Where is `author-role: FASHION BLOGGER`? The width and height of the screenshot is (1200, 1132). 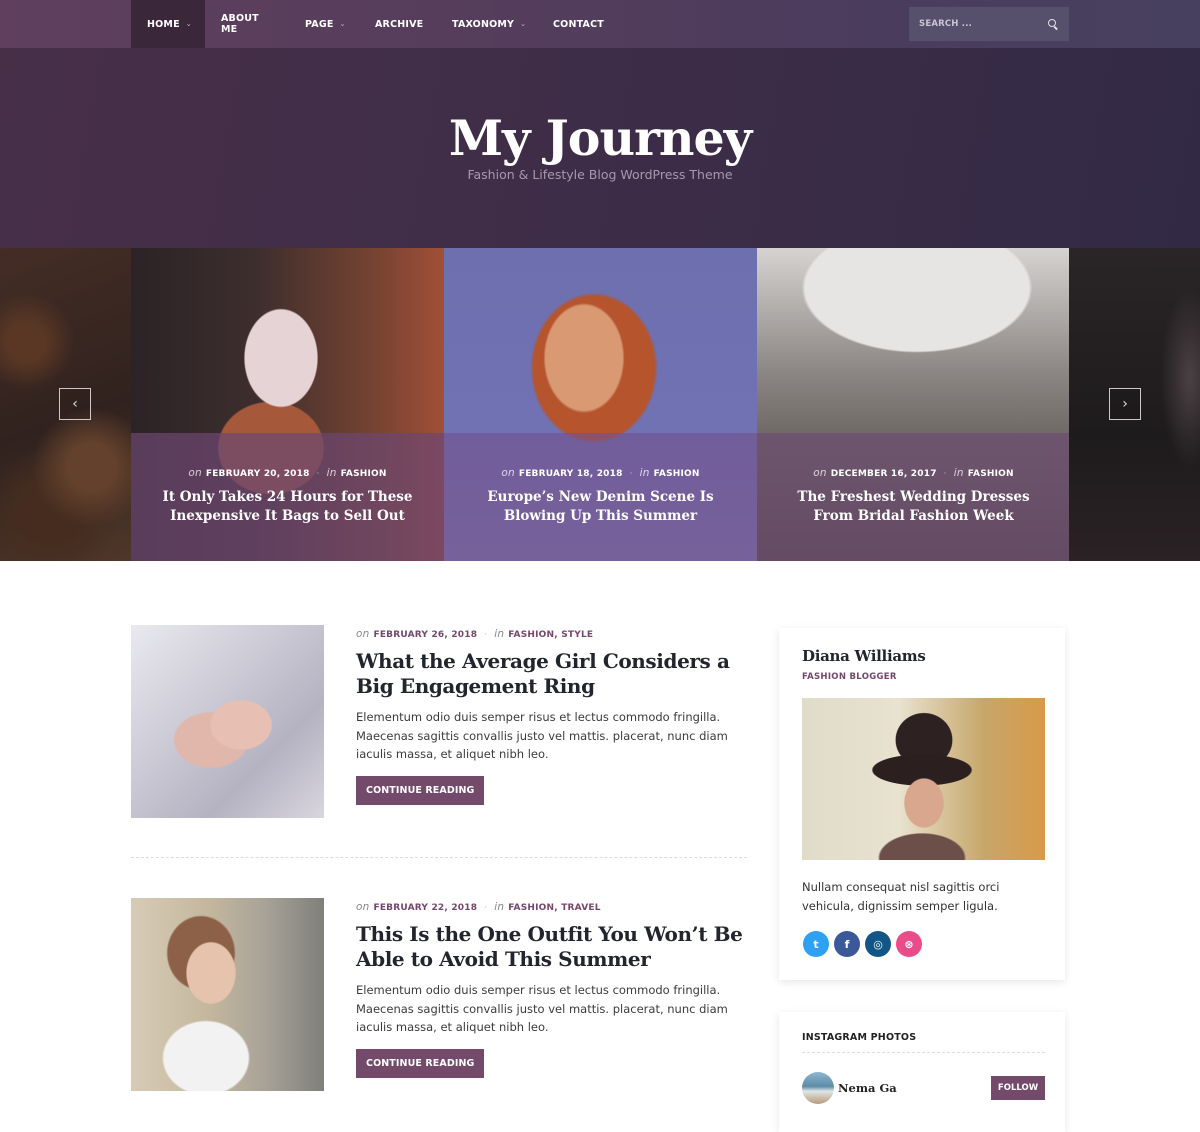
author-role: FASHION BLOGGER is located at coordinates (849, 677).